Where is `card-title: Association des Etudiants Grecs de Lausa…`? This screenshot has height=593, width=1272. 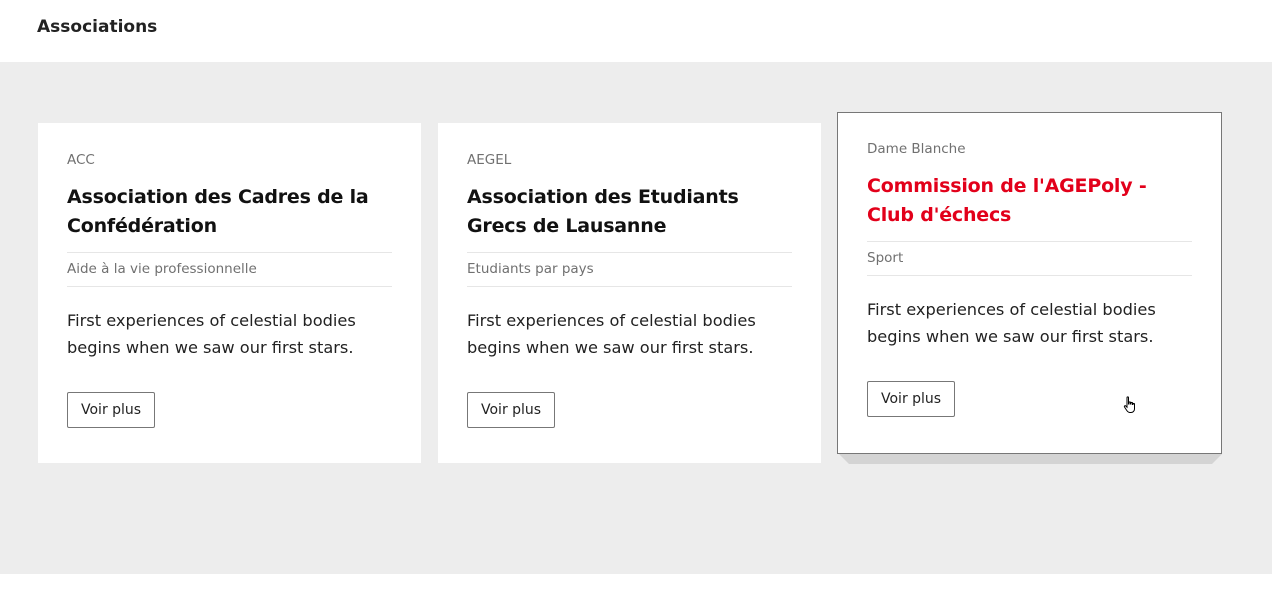
card-title: Association des Etudiants Grecs de Lausa… is located at coordinates (629, 212).